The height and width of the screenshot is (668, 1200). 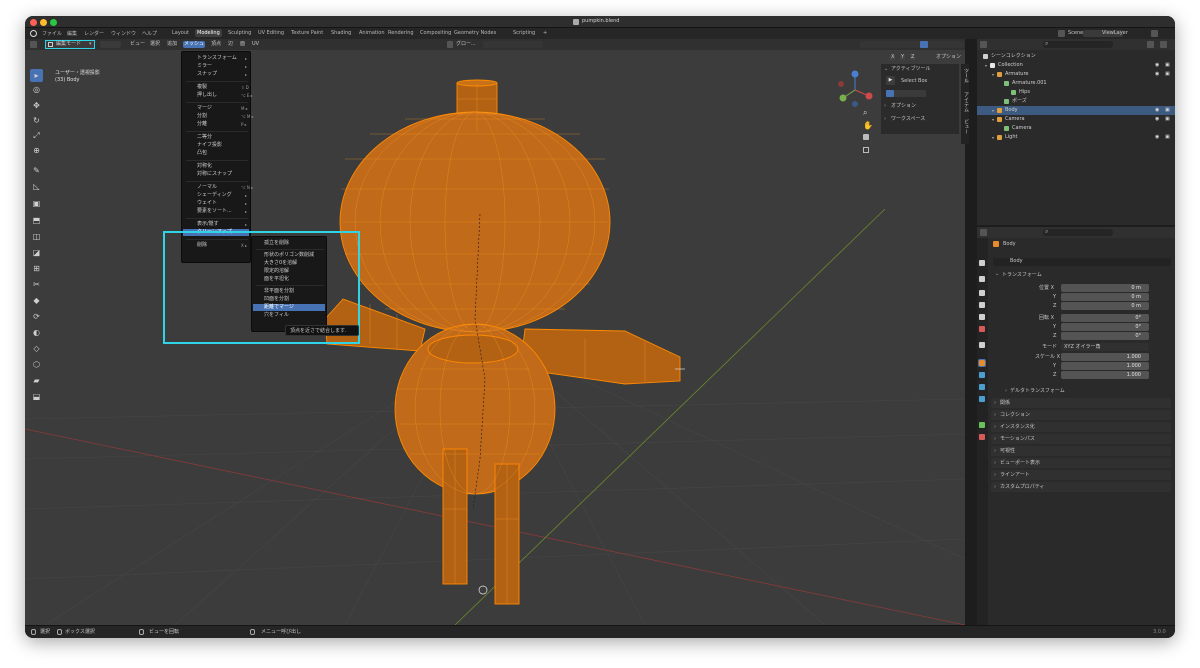 I want to click on scene-browse-icon, so click(x=1061, y=33).